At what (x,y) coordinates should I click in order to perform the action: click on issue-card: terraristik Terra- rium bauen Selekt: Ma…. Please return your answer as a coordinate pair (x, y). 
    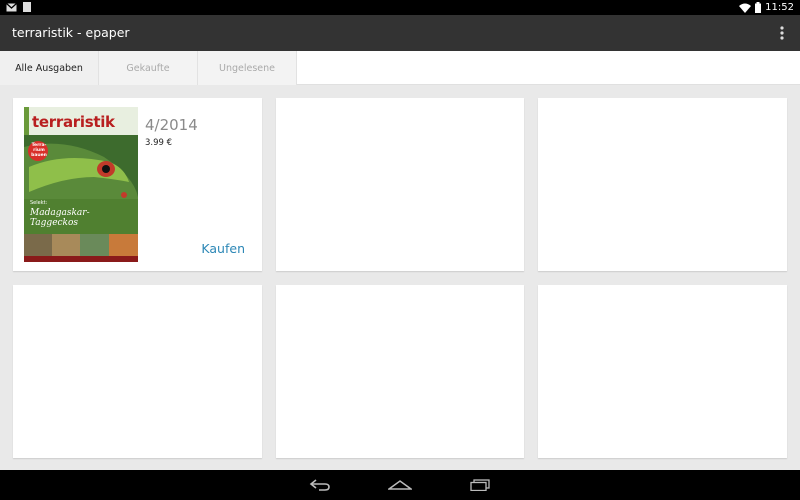
    Looking at the image, I should click on (137, 184).